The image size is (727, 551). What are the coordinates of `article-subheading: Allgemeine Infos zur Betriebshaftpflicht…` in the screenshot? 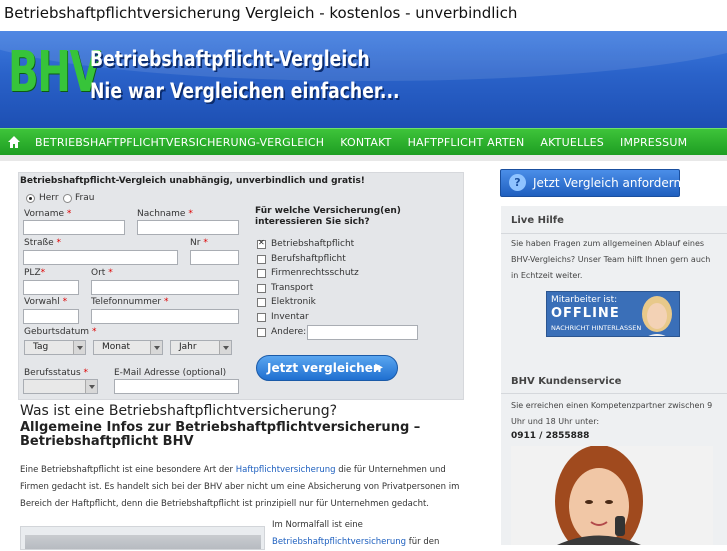 It's located at (220, 434).